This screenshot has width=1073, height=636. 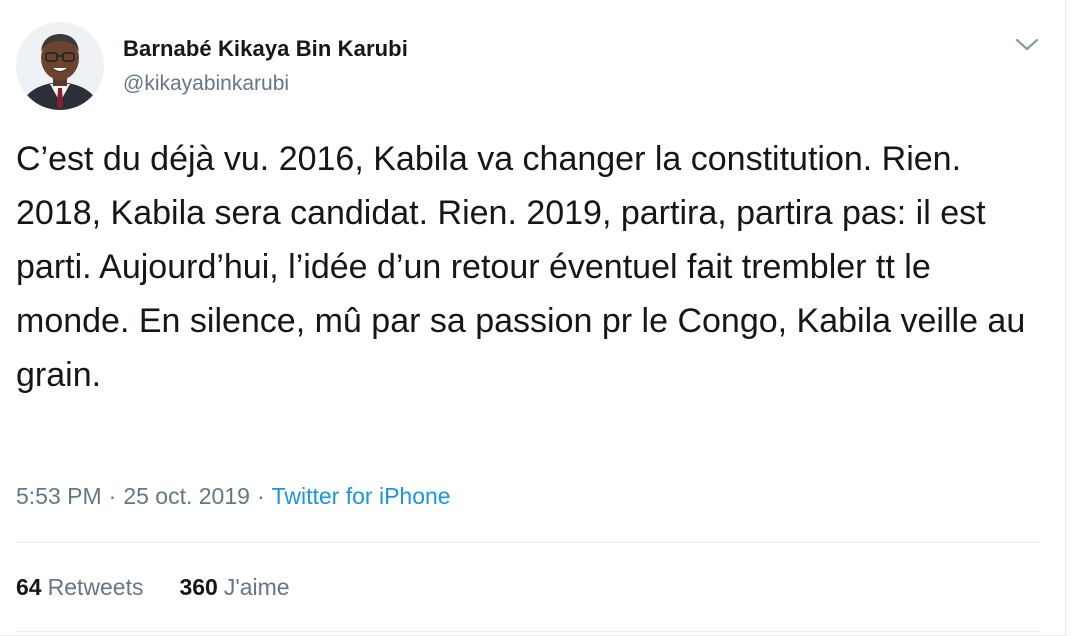 What do you see at coordinates (95, 587) in the screenshot?
I see `retweets-label: Retweets` at bounding box center [95, 587].